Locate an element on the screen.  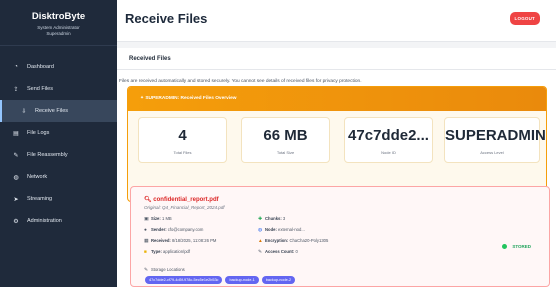
file-encryption-row: ▲ Encryption: ChaCha20-Poly1305 is located at coordinates (293, 241).